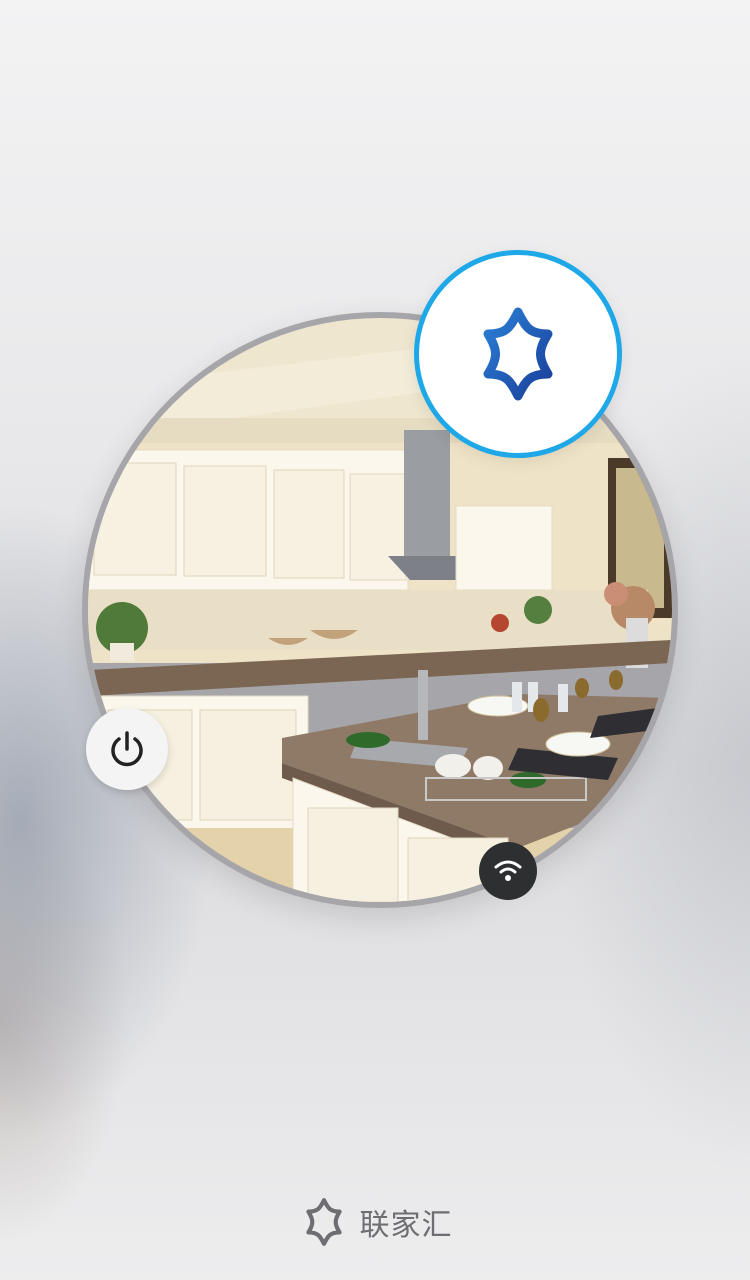 The image size is (750, 1280). Describe the element at coordinates (406, 1225) in the screenshot. I see `brand-name: 联家汇` at that location.